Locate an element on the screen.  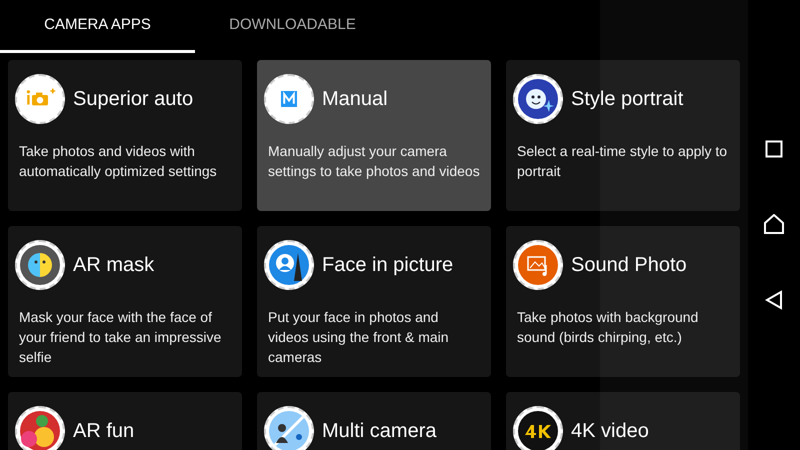
tab: DOWNLOADABLE is located at coordinates (292, 26).